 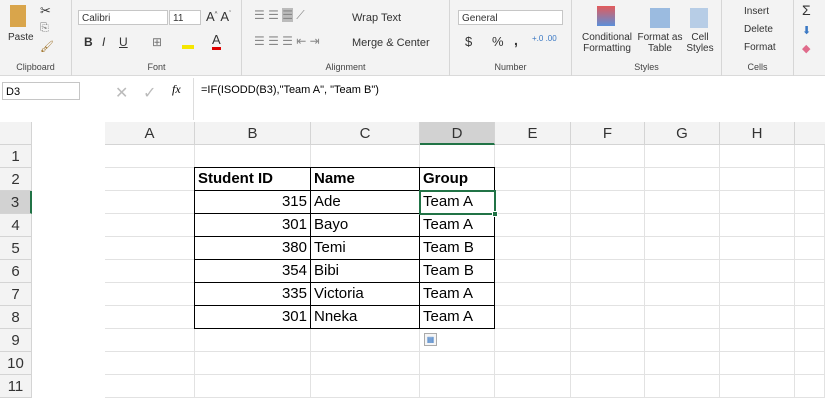 What do you see at coordinates (544, 38) in the screenshot?
I see `decimal-icons: +.0 .00` at bounding box center [544, 38].